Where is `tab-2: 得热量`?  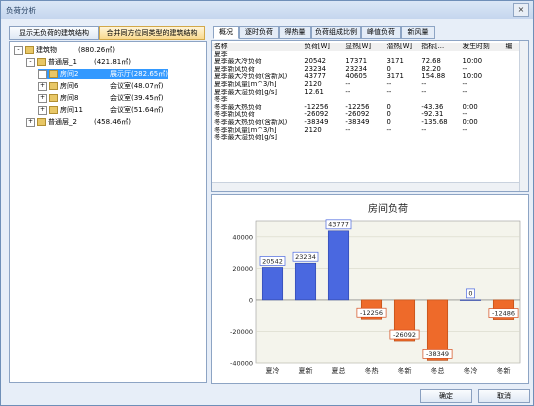
tab-2: 得热量 is located at coordinates (295, 32).